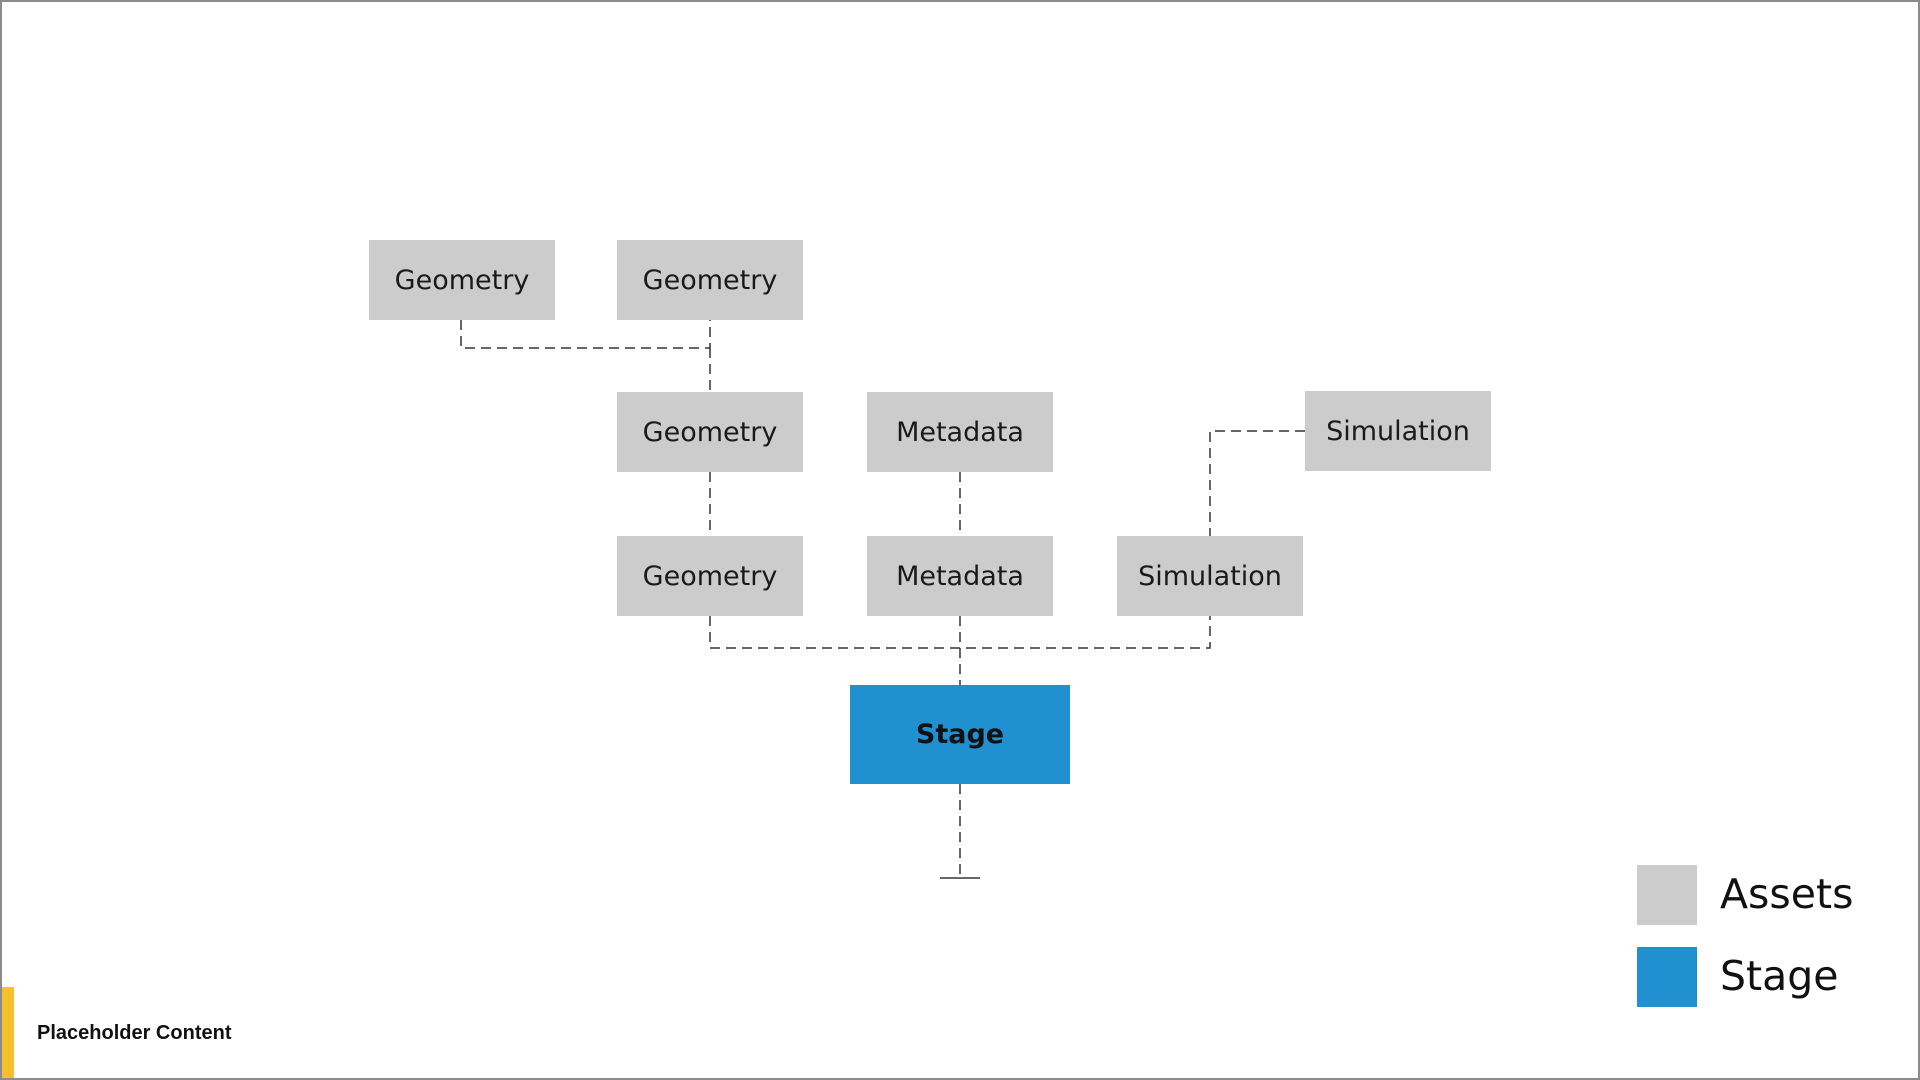 This screenshot has width=1920, height=1080. I want to click on legend-assets-label: Assets, so click(1787, 894).